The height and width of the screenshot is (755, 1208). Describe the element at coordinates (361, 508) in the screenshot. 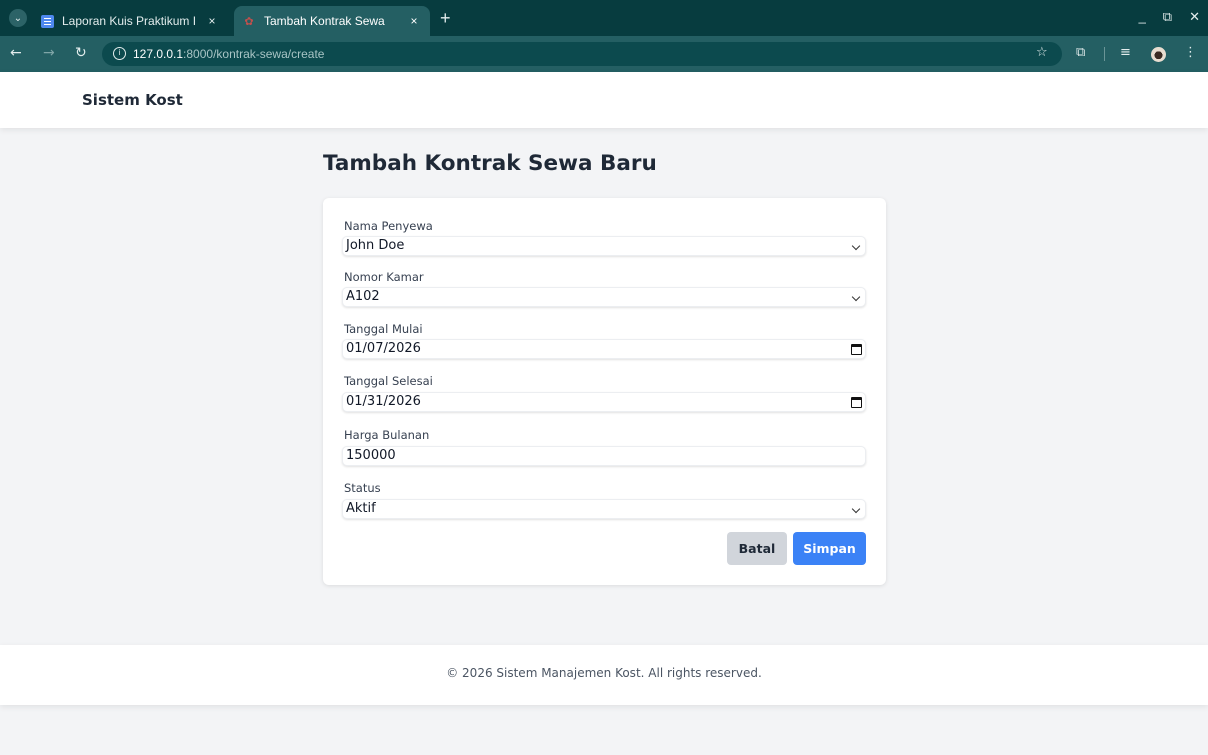

I see `status-value: Aktif` at that location.